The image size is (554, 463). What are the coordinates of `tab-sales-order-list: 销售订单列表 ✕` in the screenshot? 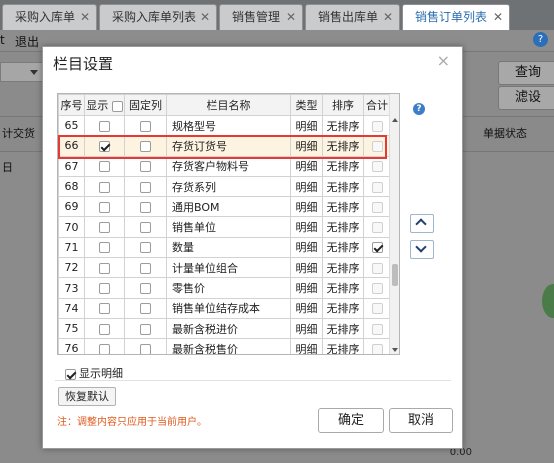 It's located at (456, 17).